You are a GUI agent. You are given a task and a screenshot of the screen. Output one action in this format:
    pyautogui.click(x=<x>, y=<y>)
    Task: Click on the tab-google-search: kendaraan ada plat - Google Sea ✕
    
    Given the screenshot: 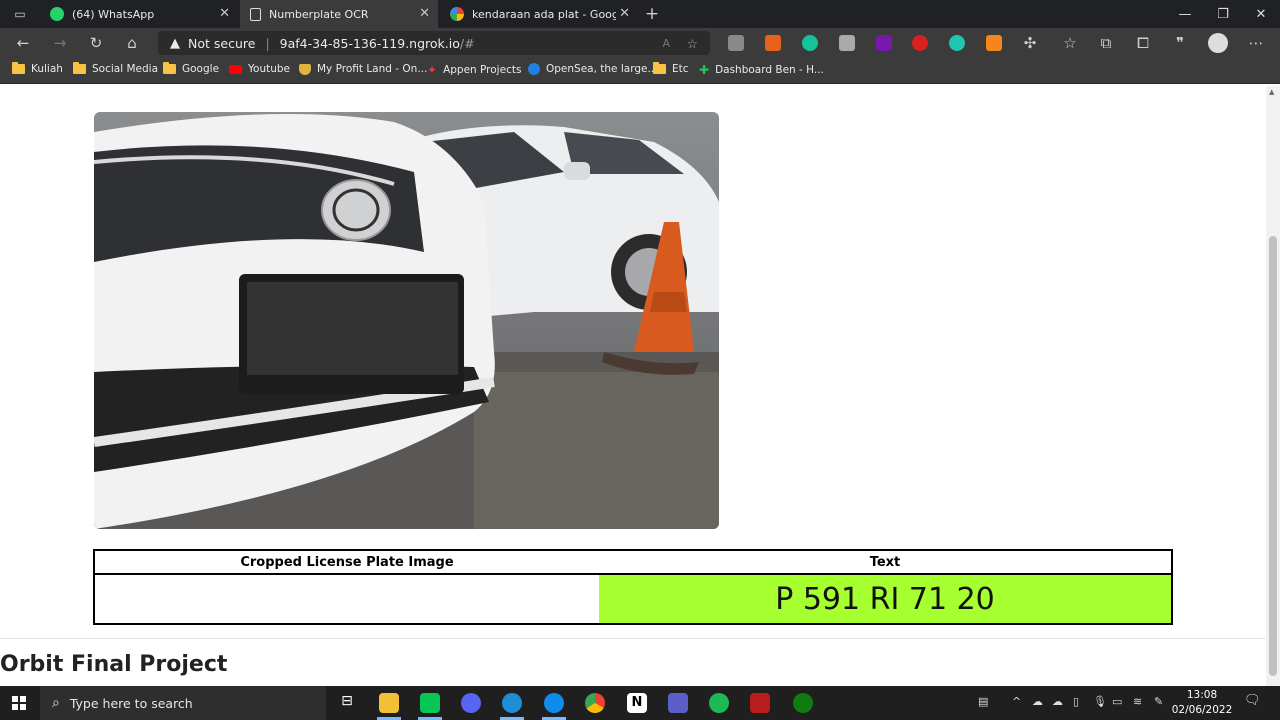 What is the action you would take?
    pyautogui.click(x=539, y=14)
    